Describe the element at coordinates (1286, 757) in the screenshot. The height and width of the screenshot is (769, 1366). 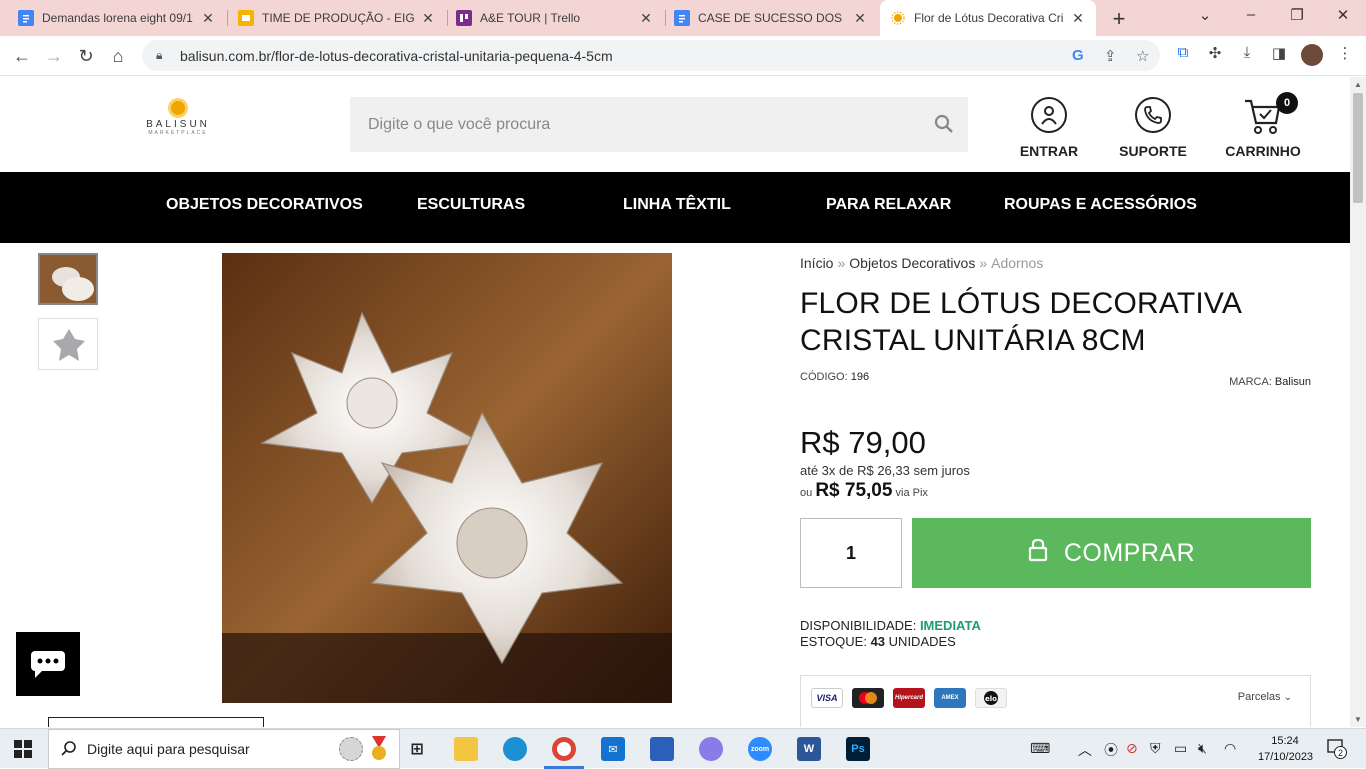
I see `clock-date: 17/10/2023` at that location.